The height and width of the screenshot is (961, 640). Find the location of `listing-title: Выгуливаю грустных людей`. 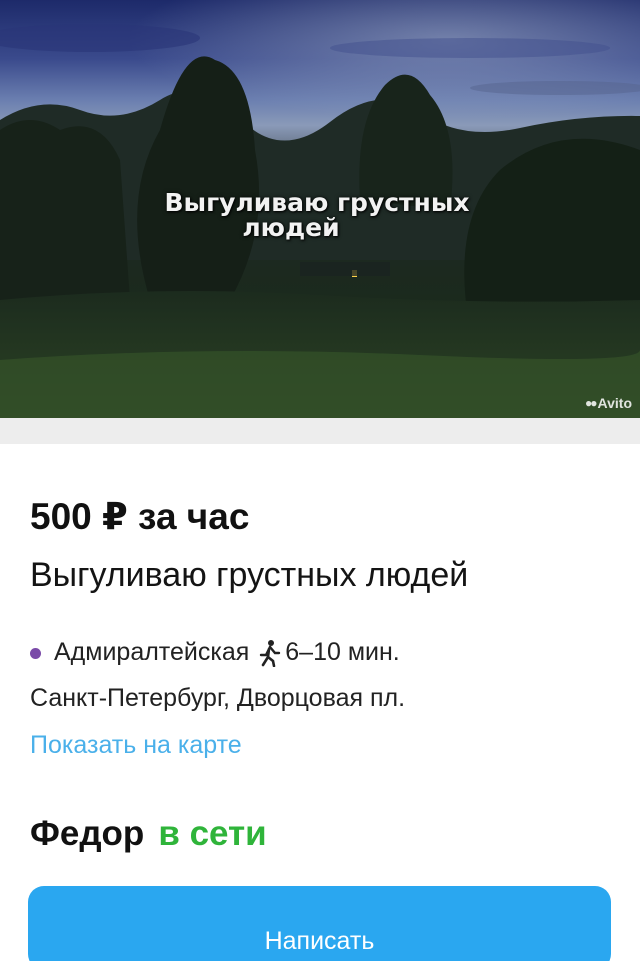

listing-title: Выгуливаю грустных людей is located at coordinates (249, 575).